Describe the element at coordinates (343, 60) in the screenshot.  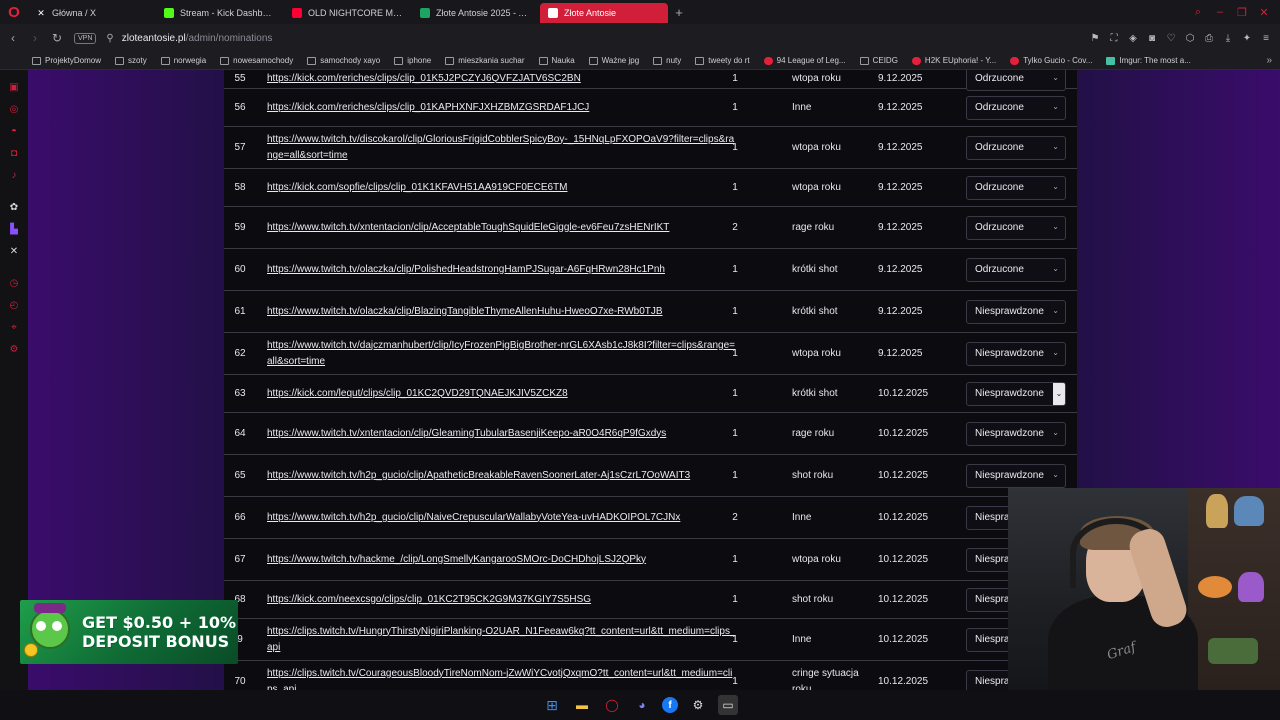
I see `bookmark-item: samochody xayo` at that location.